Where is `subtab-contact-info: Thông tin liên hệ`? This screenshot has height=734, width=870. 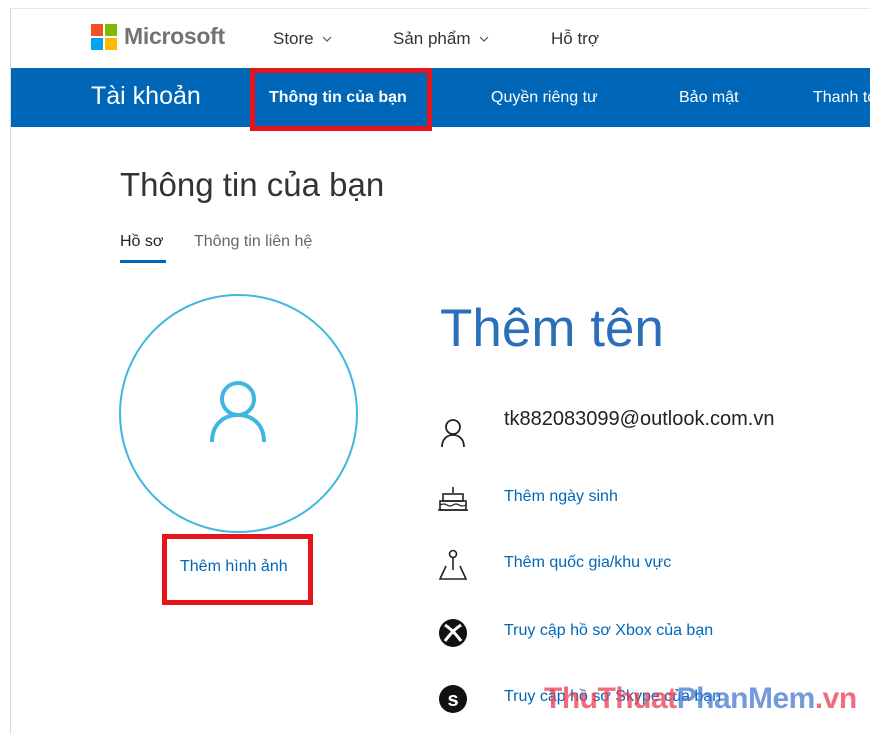 subtab-contact-info: Thông tin liên hệ is located at coordinates (253, 242).